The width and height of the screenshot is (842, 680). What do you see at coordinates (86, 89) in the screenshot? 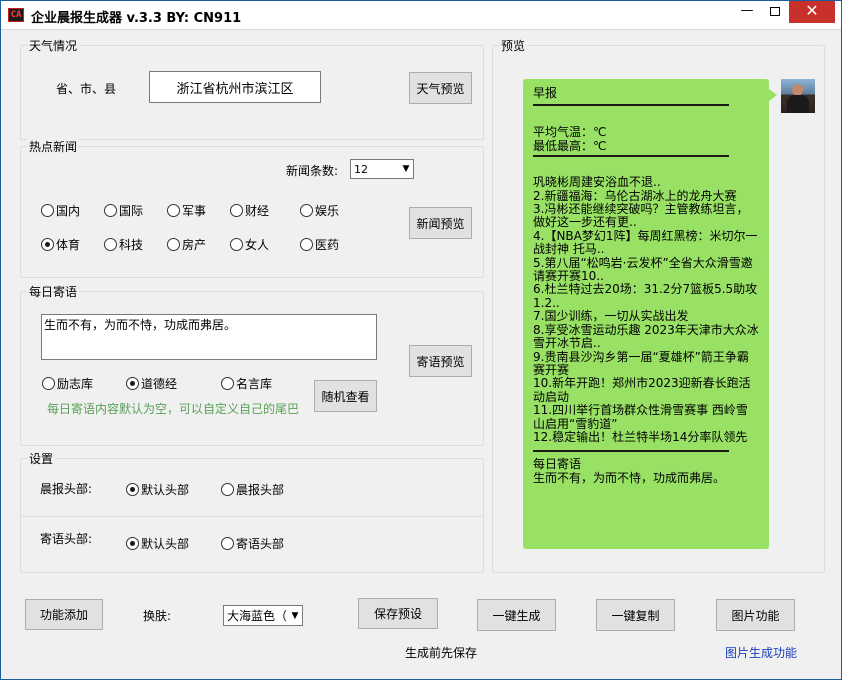
I see `region-label: 省、市、县` at bounding box center [86, 89].